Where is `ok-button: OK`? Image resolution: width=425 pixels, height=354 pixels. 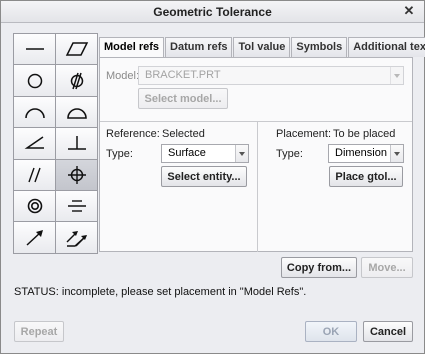
ok-button: OK is located at coordinates (331, 331).